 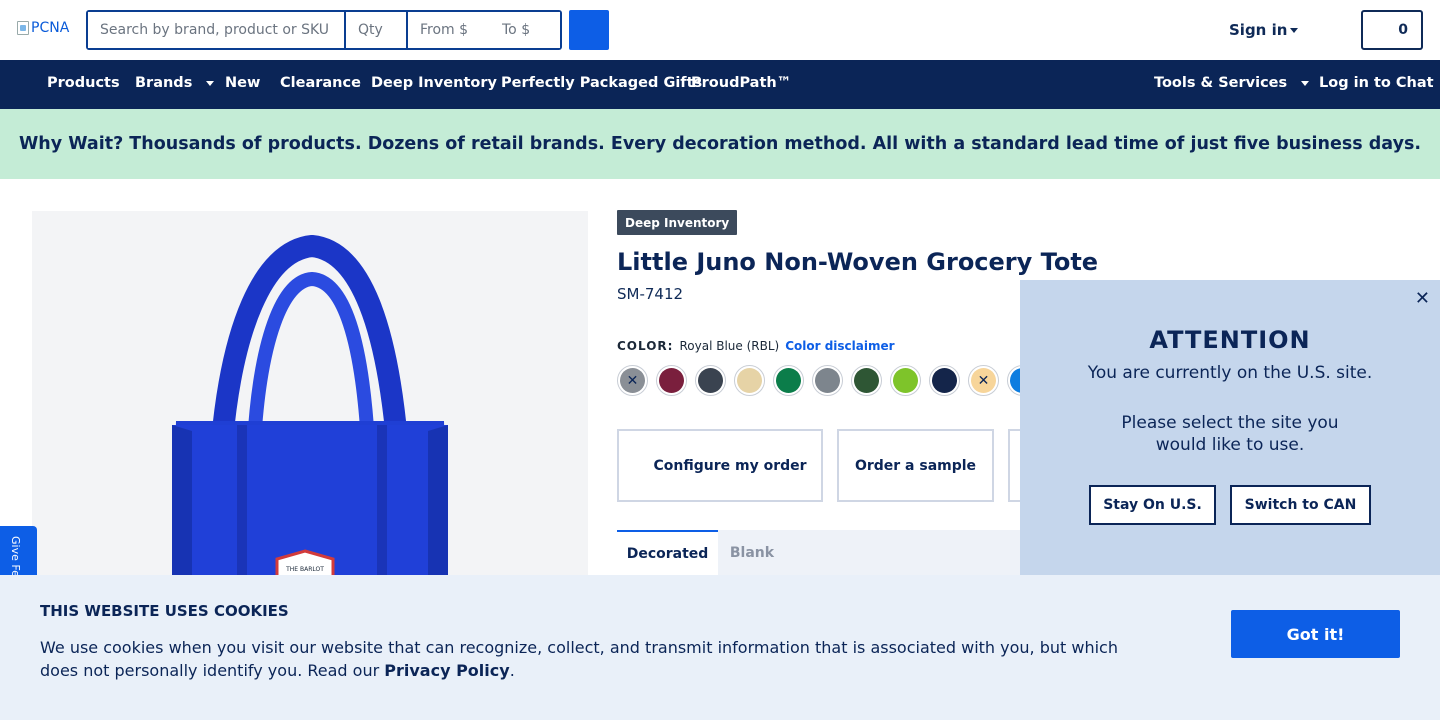 What do you see at coordinates (512, 670) in the screenshot?
I see `cookie-text-end: .` at bounding box center [512, 670].